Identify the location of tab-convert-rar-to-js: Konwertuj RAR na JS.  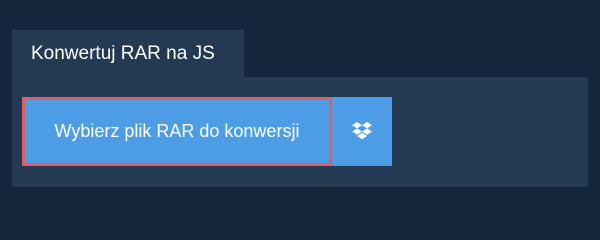
(128, 53).